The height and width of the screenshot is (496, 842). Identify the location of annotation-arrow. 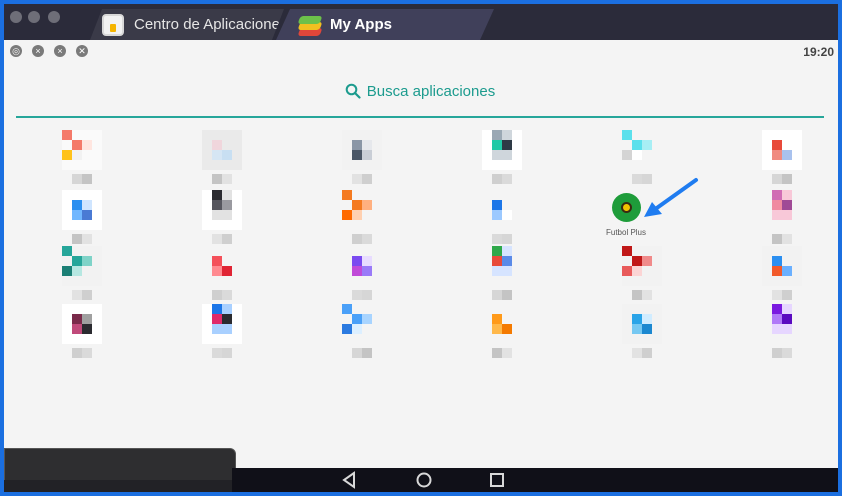
(671, 197).